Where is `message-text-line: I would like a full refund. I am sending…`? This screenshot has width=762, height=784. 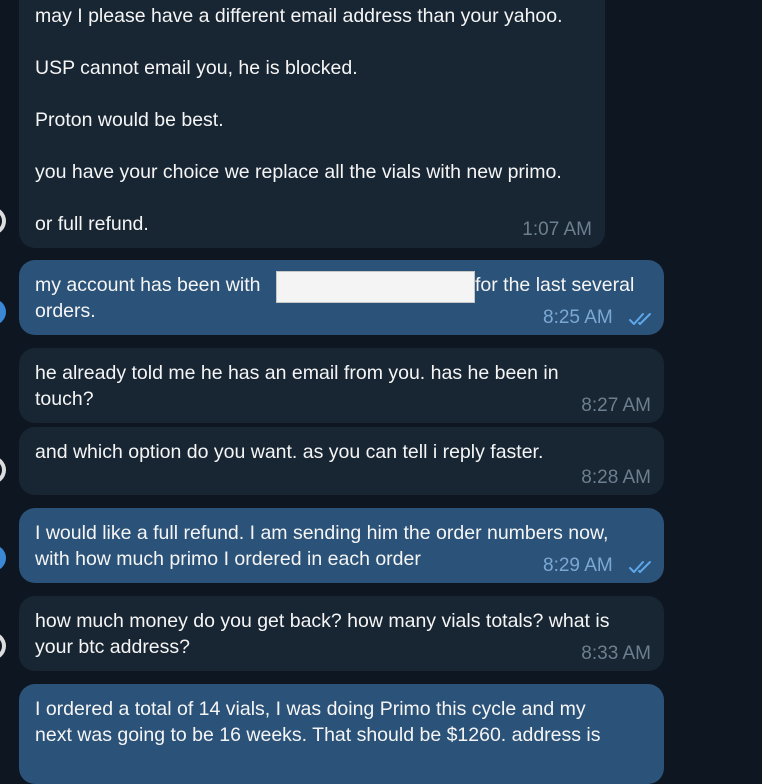 message-text-line: I would like a full refund. I am sending… is located at coordinates (322, 533).